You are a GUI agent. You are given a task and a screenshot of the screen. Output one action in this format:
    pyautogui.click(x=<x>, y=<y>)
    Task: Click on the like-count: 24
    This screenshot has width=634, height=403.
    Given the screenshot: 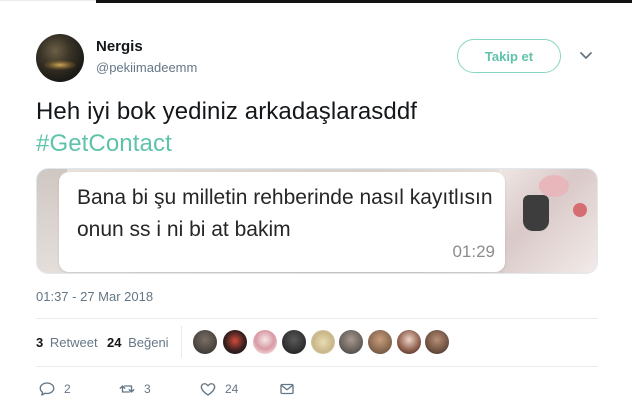 What is the action you would take?
    pyautogui.click(x=114, y=342)
    